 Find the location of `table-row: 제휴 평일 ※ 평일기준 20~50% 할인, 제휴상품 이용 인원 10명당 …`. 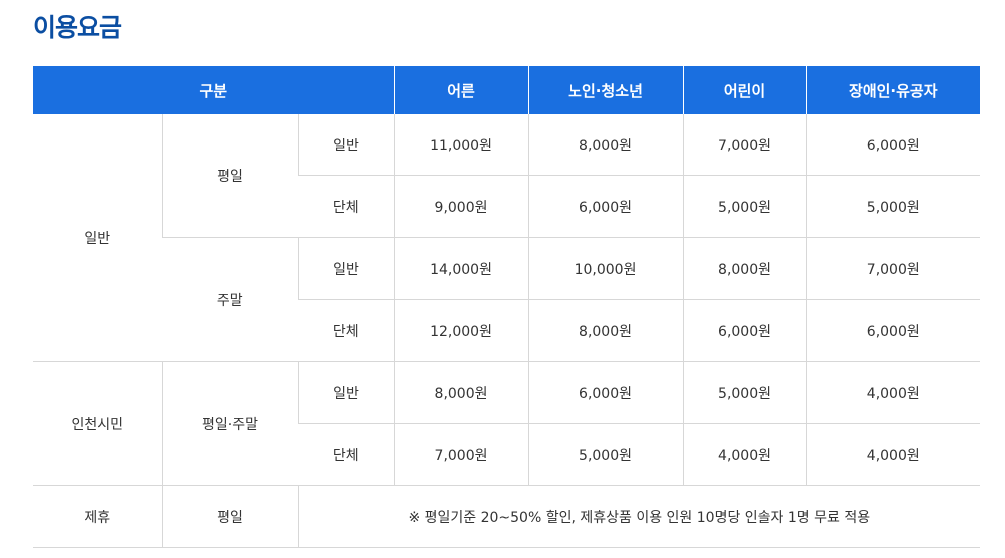

table-row: 제휴 평일 ※ 평일기준 20~50% 할인, 제휴상품 이용 인원 10명당 … is located at coordinates (507, 516).